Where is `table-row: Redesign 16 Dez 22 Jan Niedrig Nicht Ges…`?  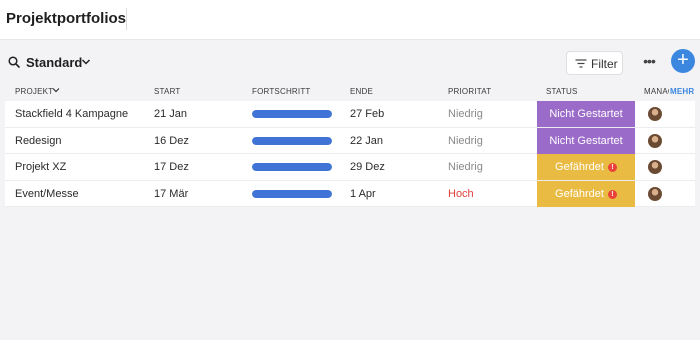 table-row: Redesign 16 Dez 22 Jan Niedrig Nicht Ges… is located at coordinates (350, 140).